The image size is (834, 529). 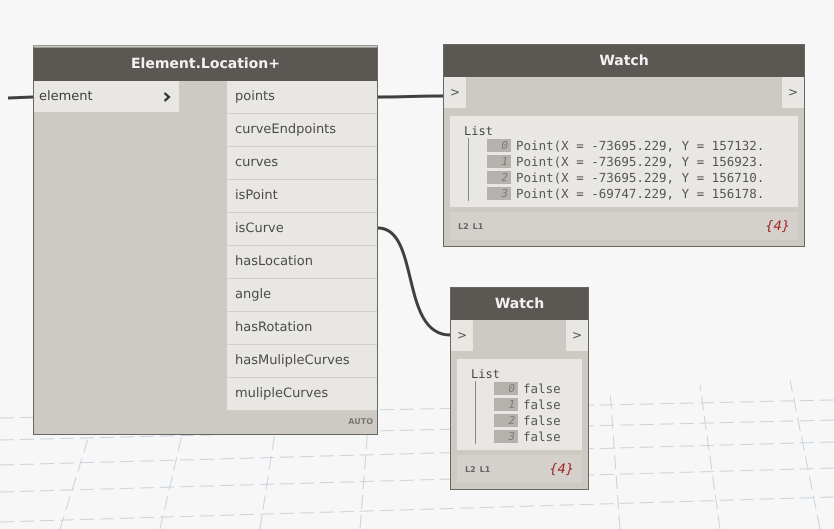 What do you see at coordinates (302, 262) in the screenshot?
I see `output-port: hasLocation` at bounding box center [302, 262].